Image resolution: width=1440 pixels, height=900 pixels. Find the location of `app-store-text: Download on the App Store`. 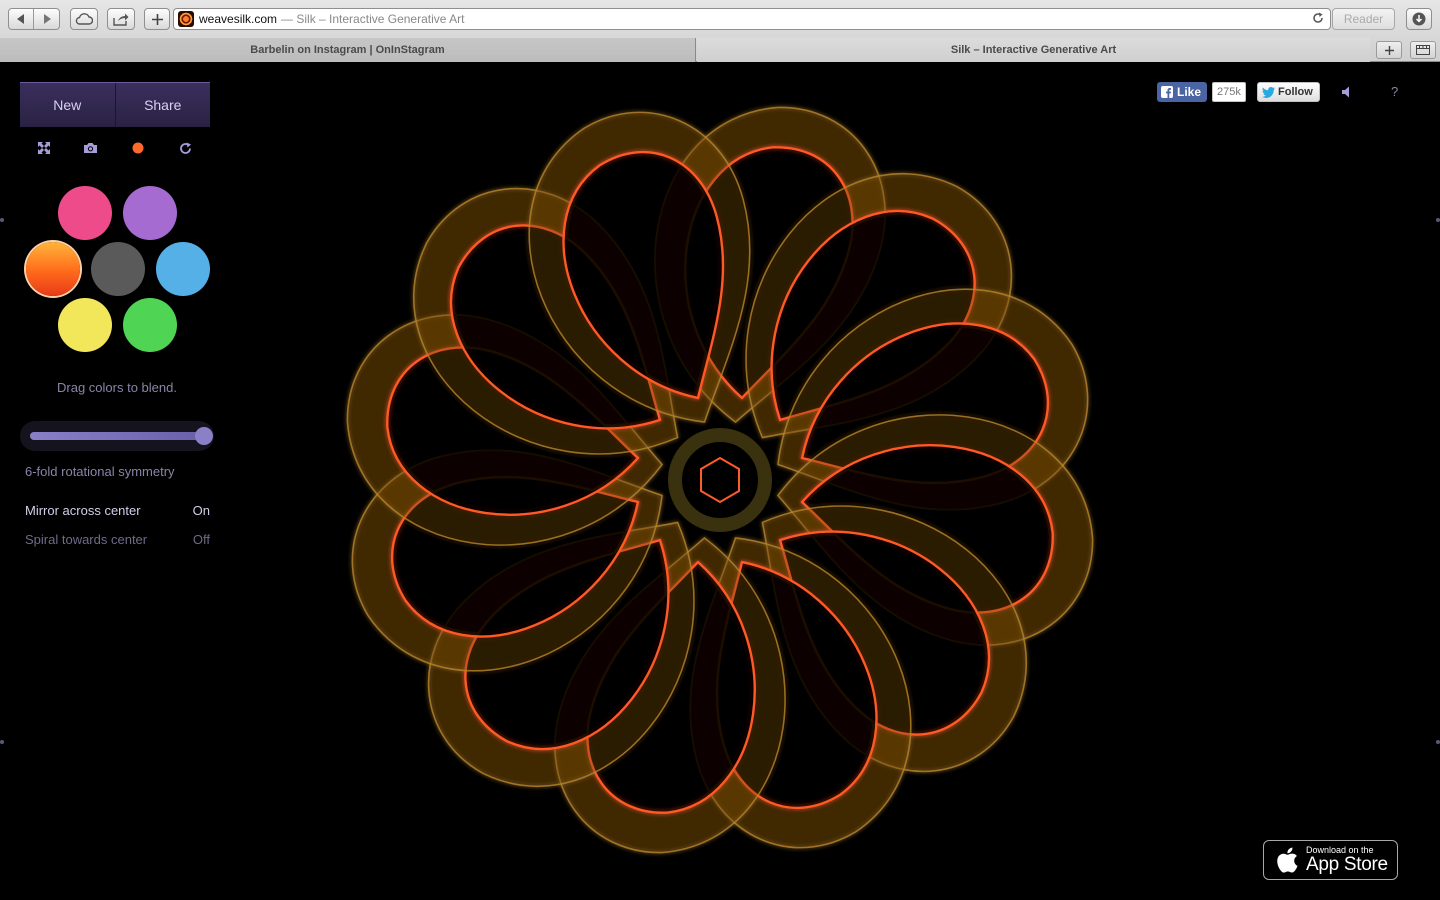

app-store-text: Download on the App Store is located at coordinates (1347, 860).